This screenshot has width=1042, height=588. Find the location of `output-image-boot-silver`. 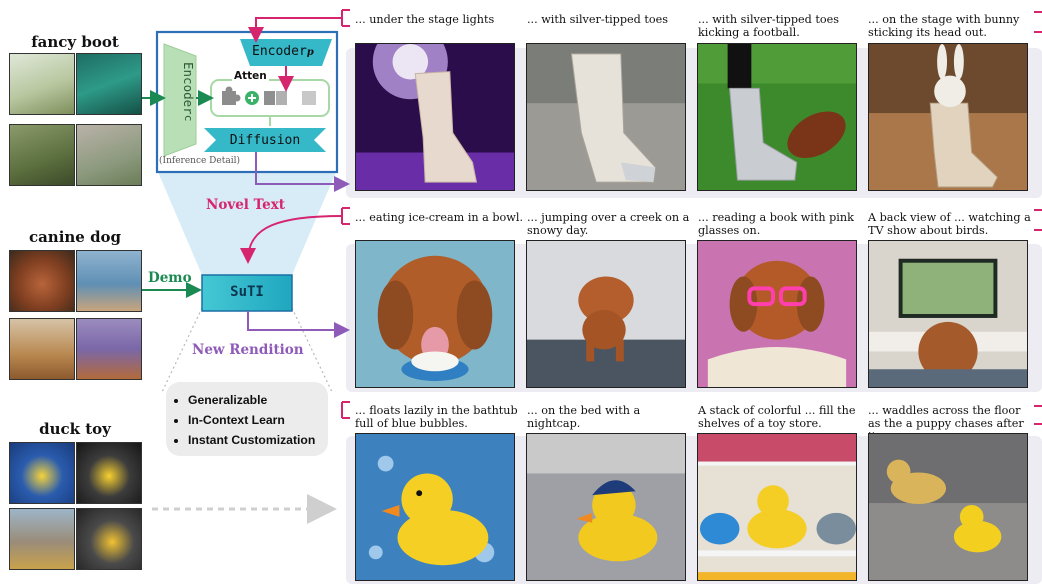

output-image-boot-silver is located at coordinates (606, 117).